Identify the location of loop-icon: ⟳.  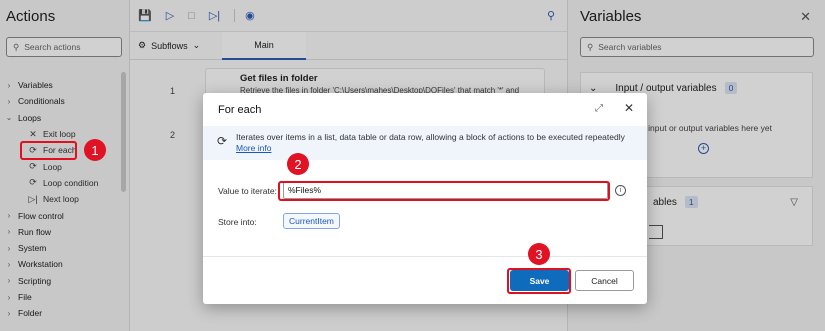
(222, 141).